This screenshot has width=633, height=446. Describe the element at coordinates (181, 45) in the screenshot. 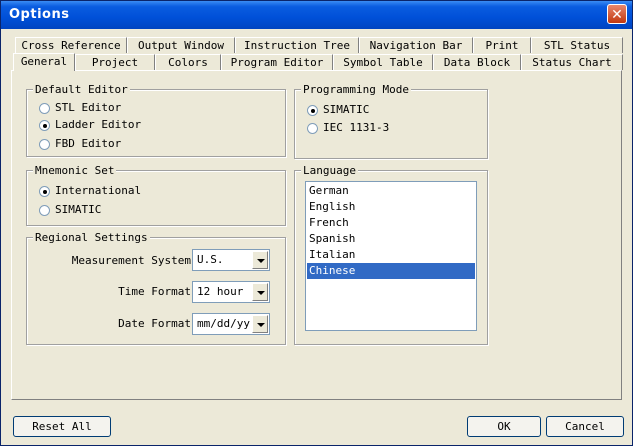

I see `tab-output-window: Output Window` at that location.